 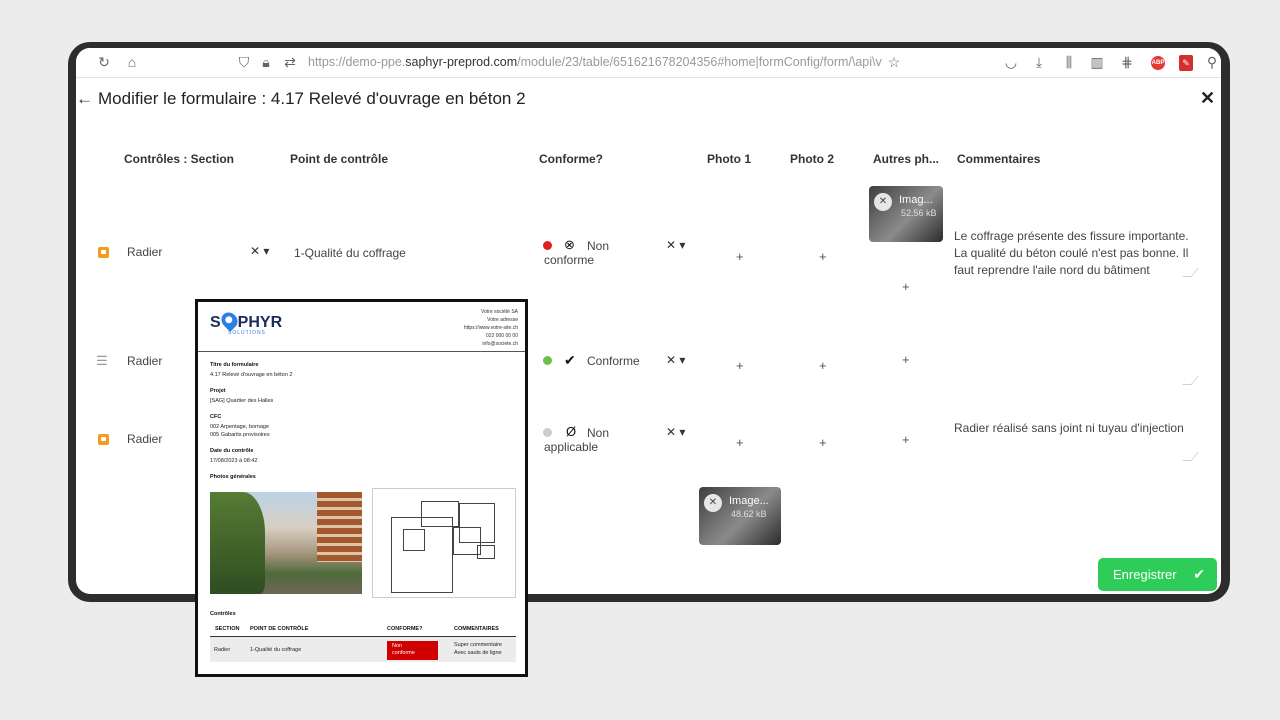 I want to click on row1-image-thumbnail: ✕ Imag... 52.56 kB, so click(x=906, y=214).